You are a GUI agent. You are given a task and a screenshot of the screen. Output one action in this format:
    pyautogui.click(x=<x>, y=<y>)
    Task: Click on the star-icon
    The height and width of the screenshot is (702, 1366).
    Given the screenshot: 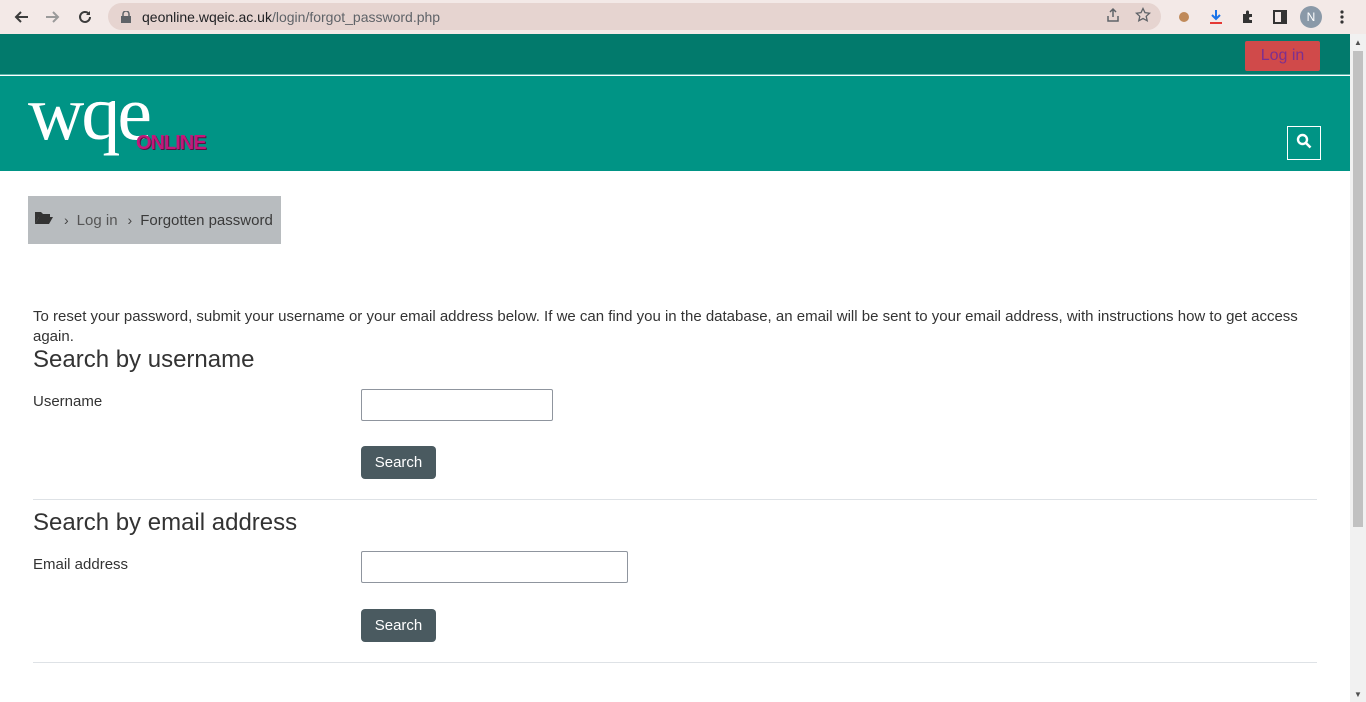 What is the action you would take?
    pyautogui.click(x=1143, y=17)
    